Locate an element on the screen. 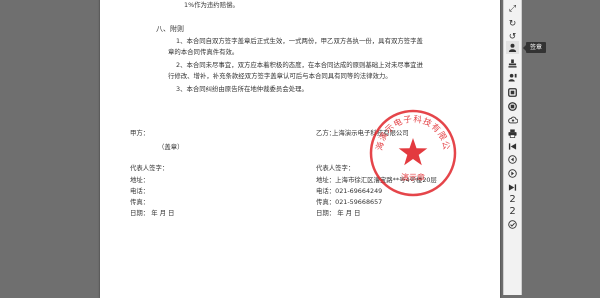 This screenshot has height=298, width=600. first-page-icon is located at coordinates (512, 146).